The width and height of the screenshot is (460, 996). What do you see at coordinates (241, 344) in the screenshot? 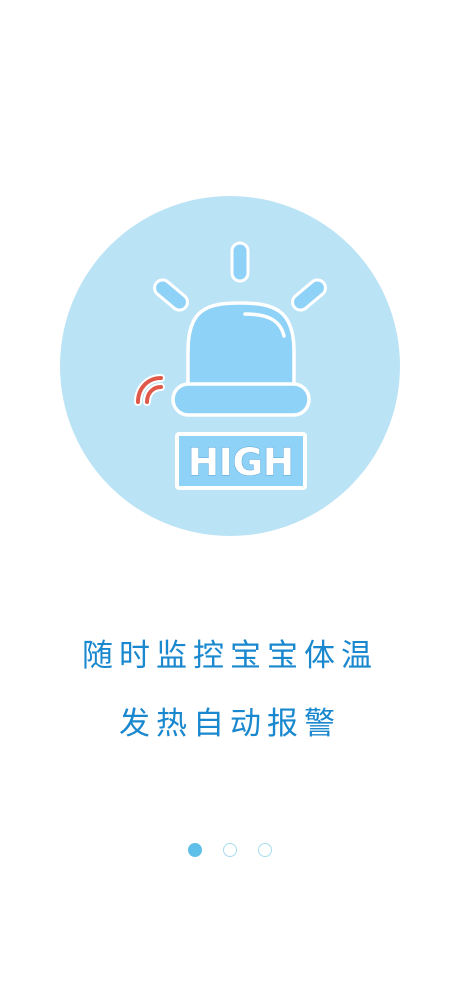
I see `siren-dome` at bounding box center [241, 344].